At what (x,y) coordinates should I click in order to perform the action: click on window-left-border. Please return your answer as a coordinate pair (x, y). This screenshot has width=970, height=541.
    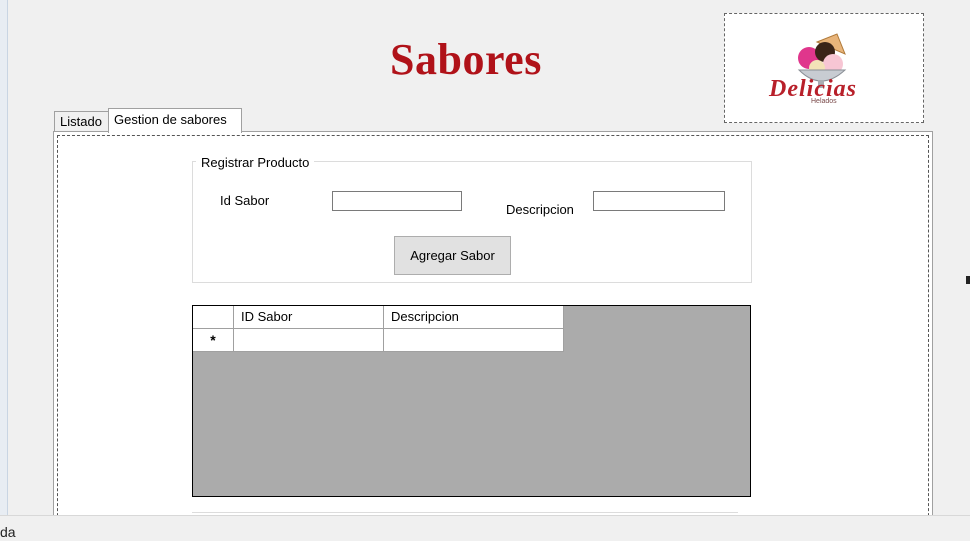
    Looking at the image, I should click on (4, 257).